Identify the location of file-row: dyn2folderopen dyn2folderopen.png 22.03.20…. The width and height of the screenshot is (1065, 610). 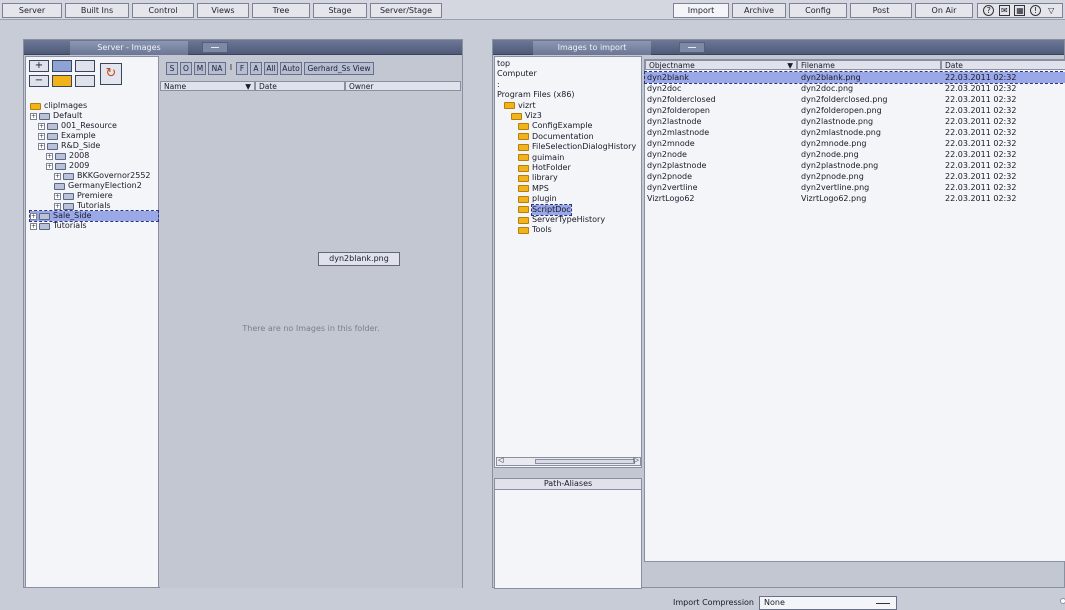
(855, 110).